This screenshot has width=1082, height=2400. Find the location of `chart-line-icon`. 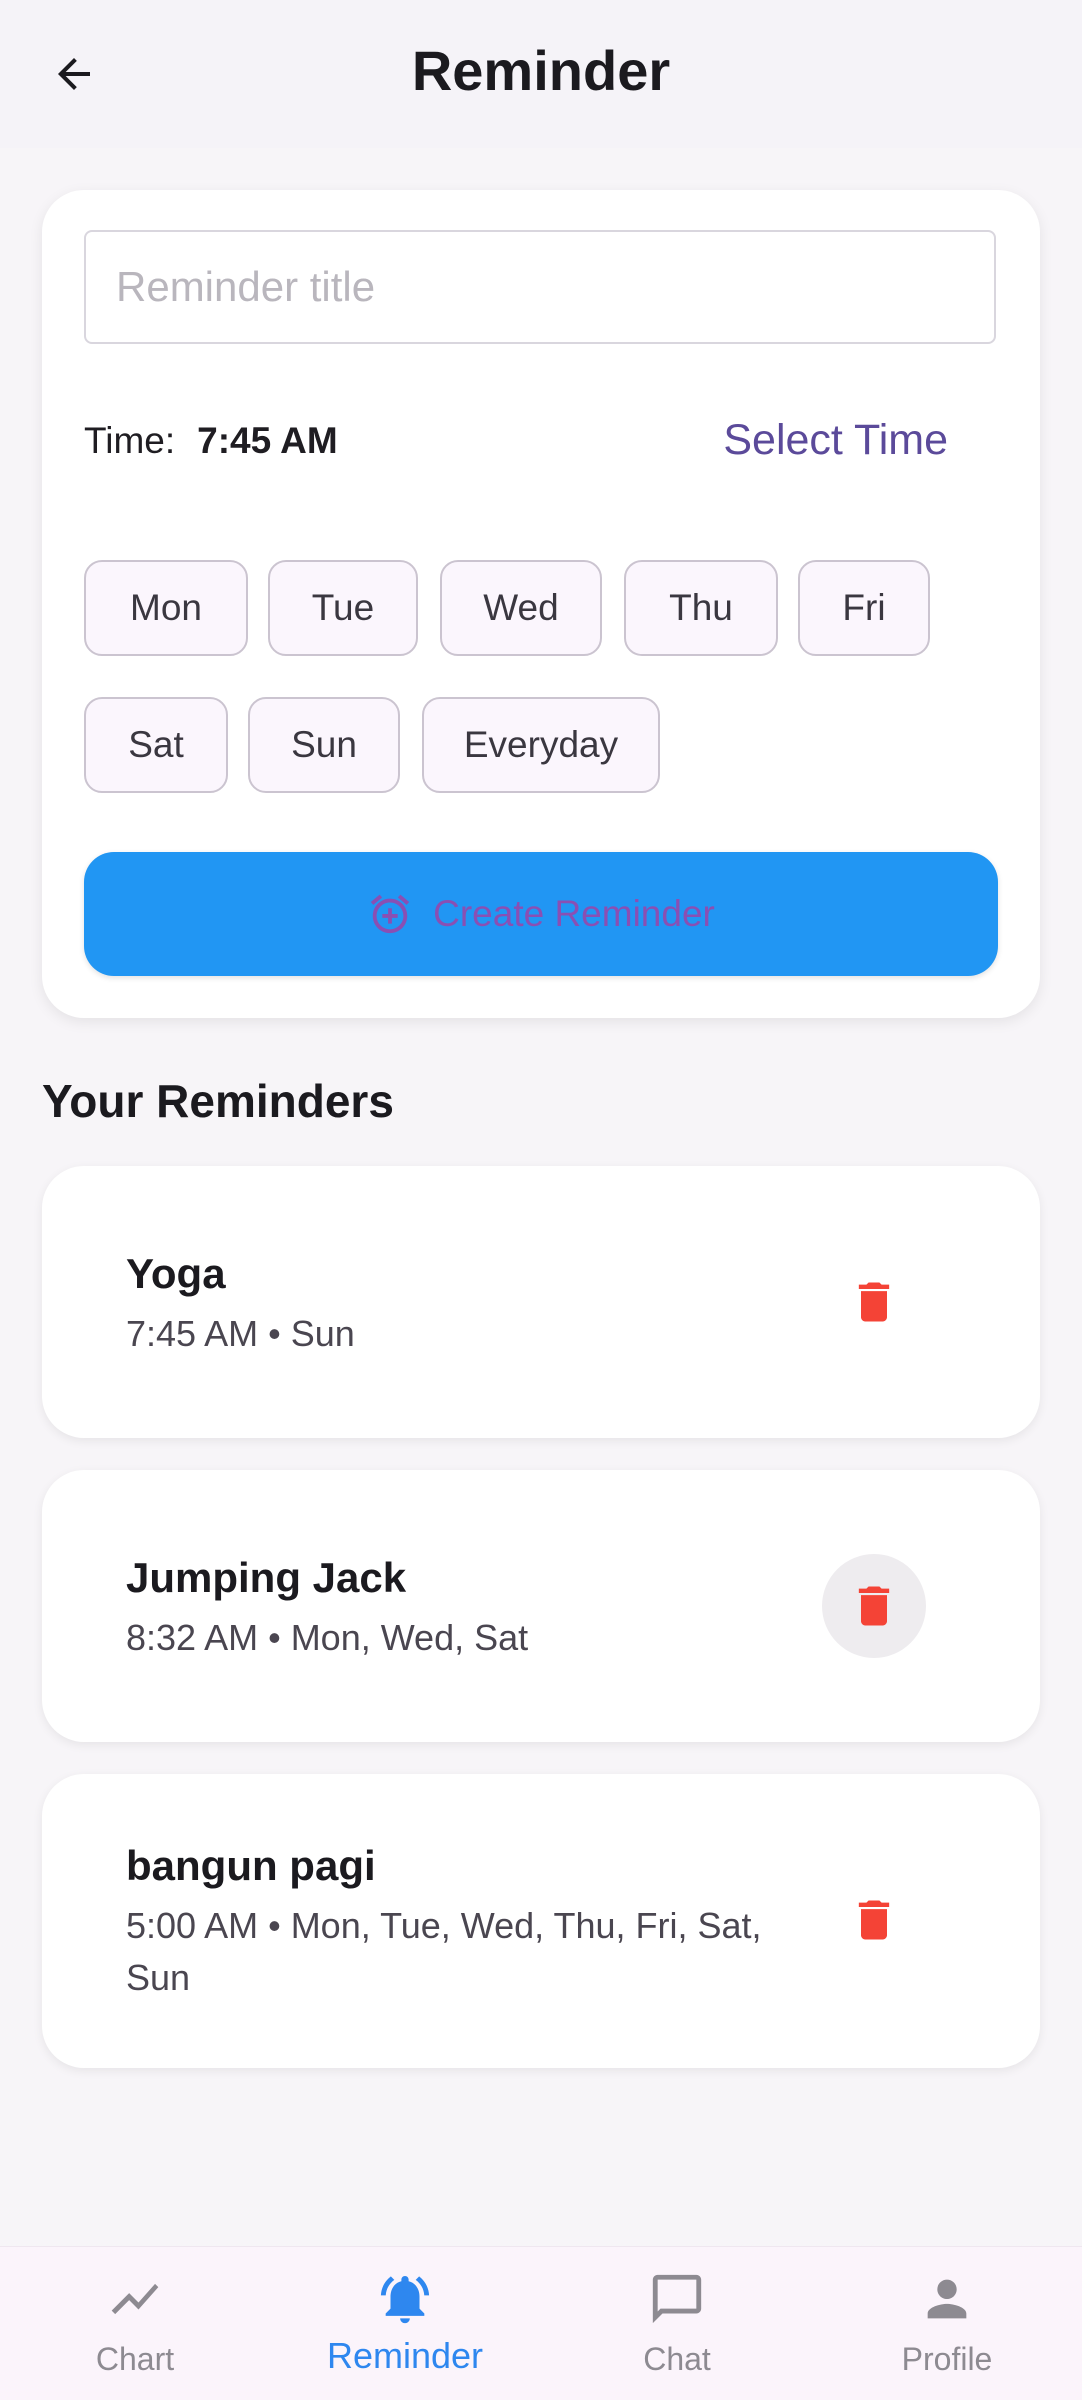

chart-line-icon is located at coordinates (135, 2299).